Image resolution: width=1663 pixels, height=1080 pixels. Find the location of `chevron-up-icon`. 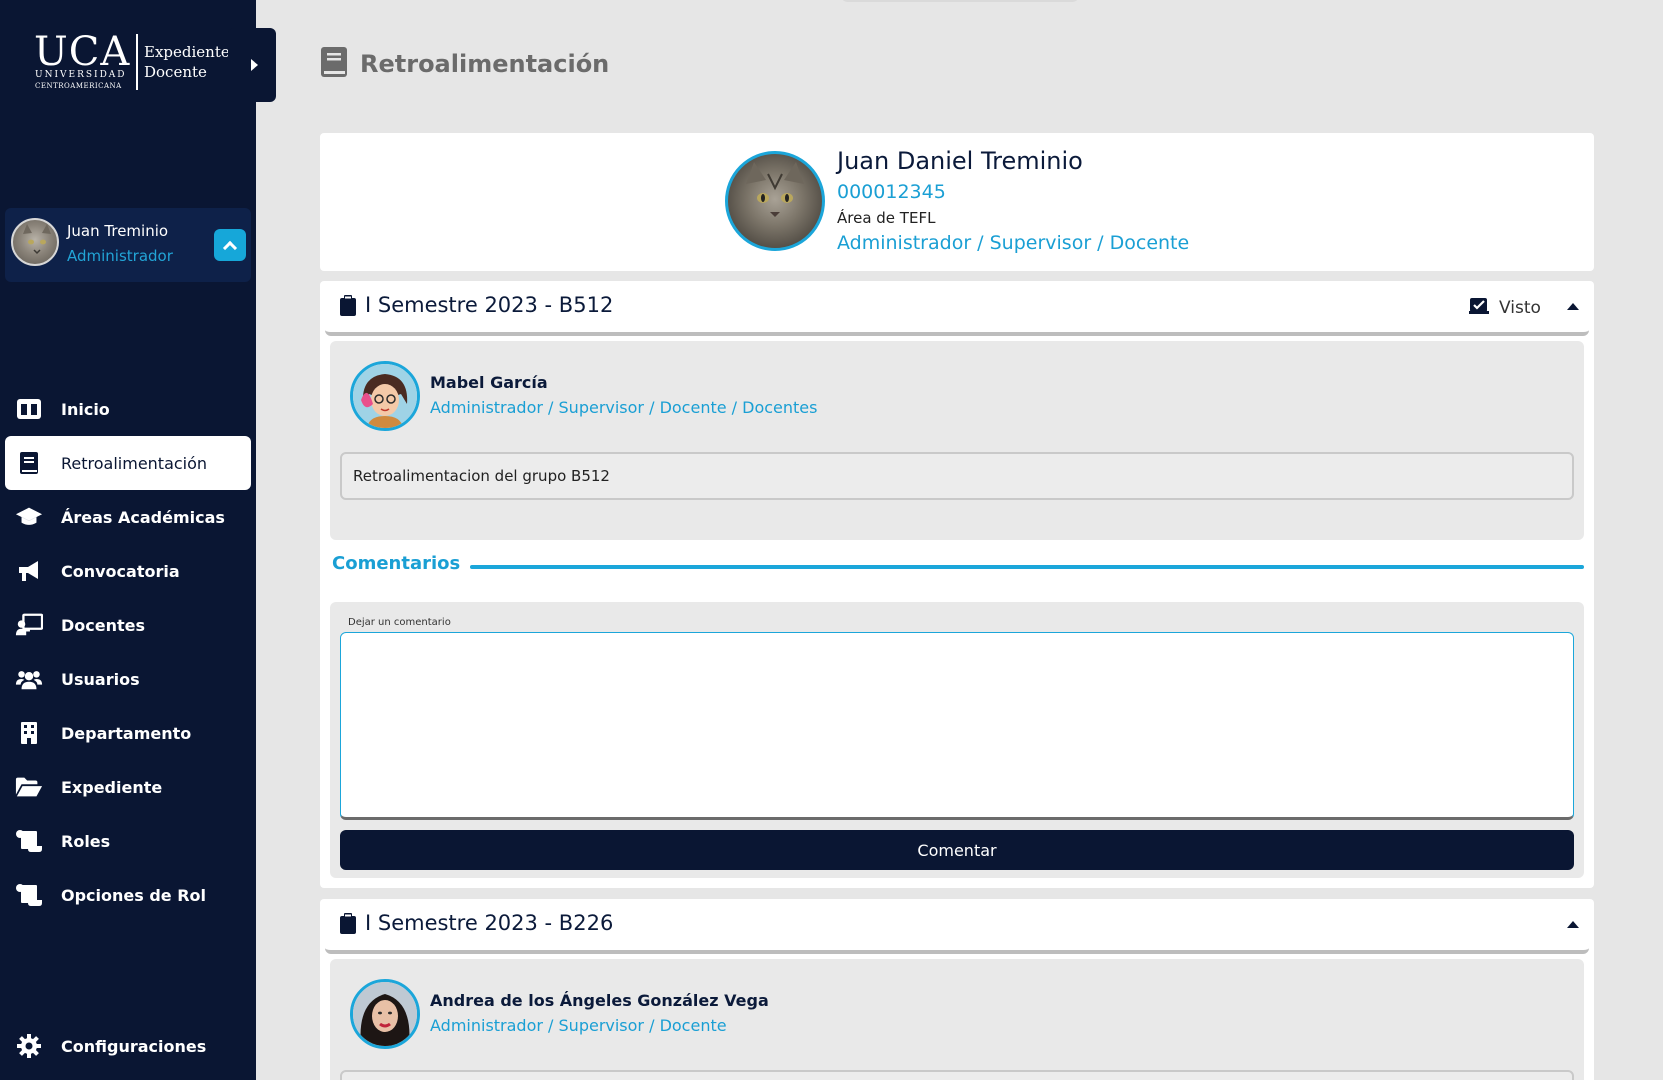

chevron-up-icon is located at coordinates (230, 247).